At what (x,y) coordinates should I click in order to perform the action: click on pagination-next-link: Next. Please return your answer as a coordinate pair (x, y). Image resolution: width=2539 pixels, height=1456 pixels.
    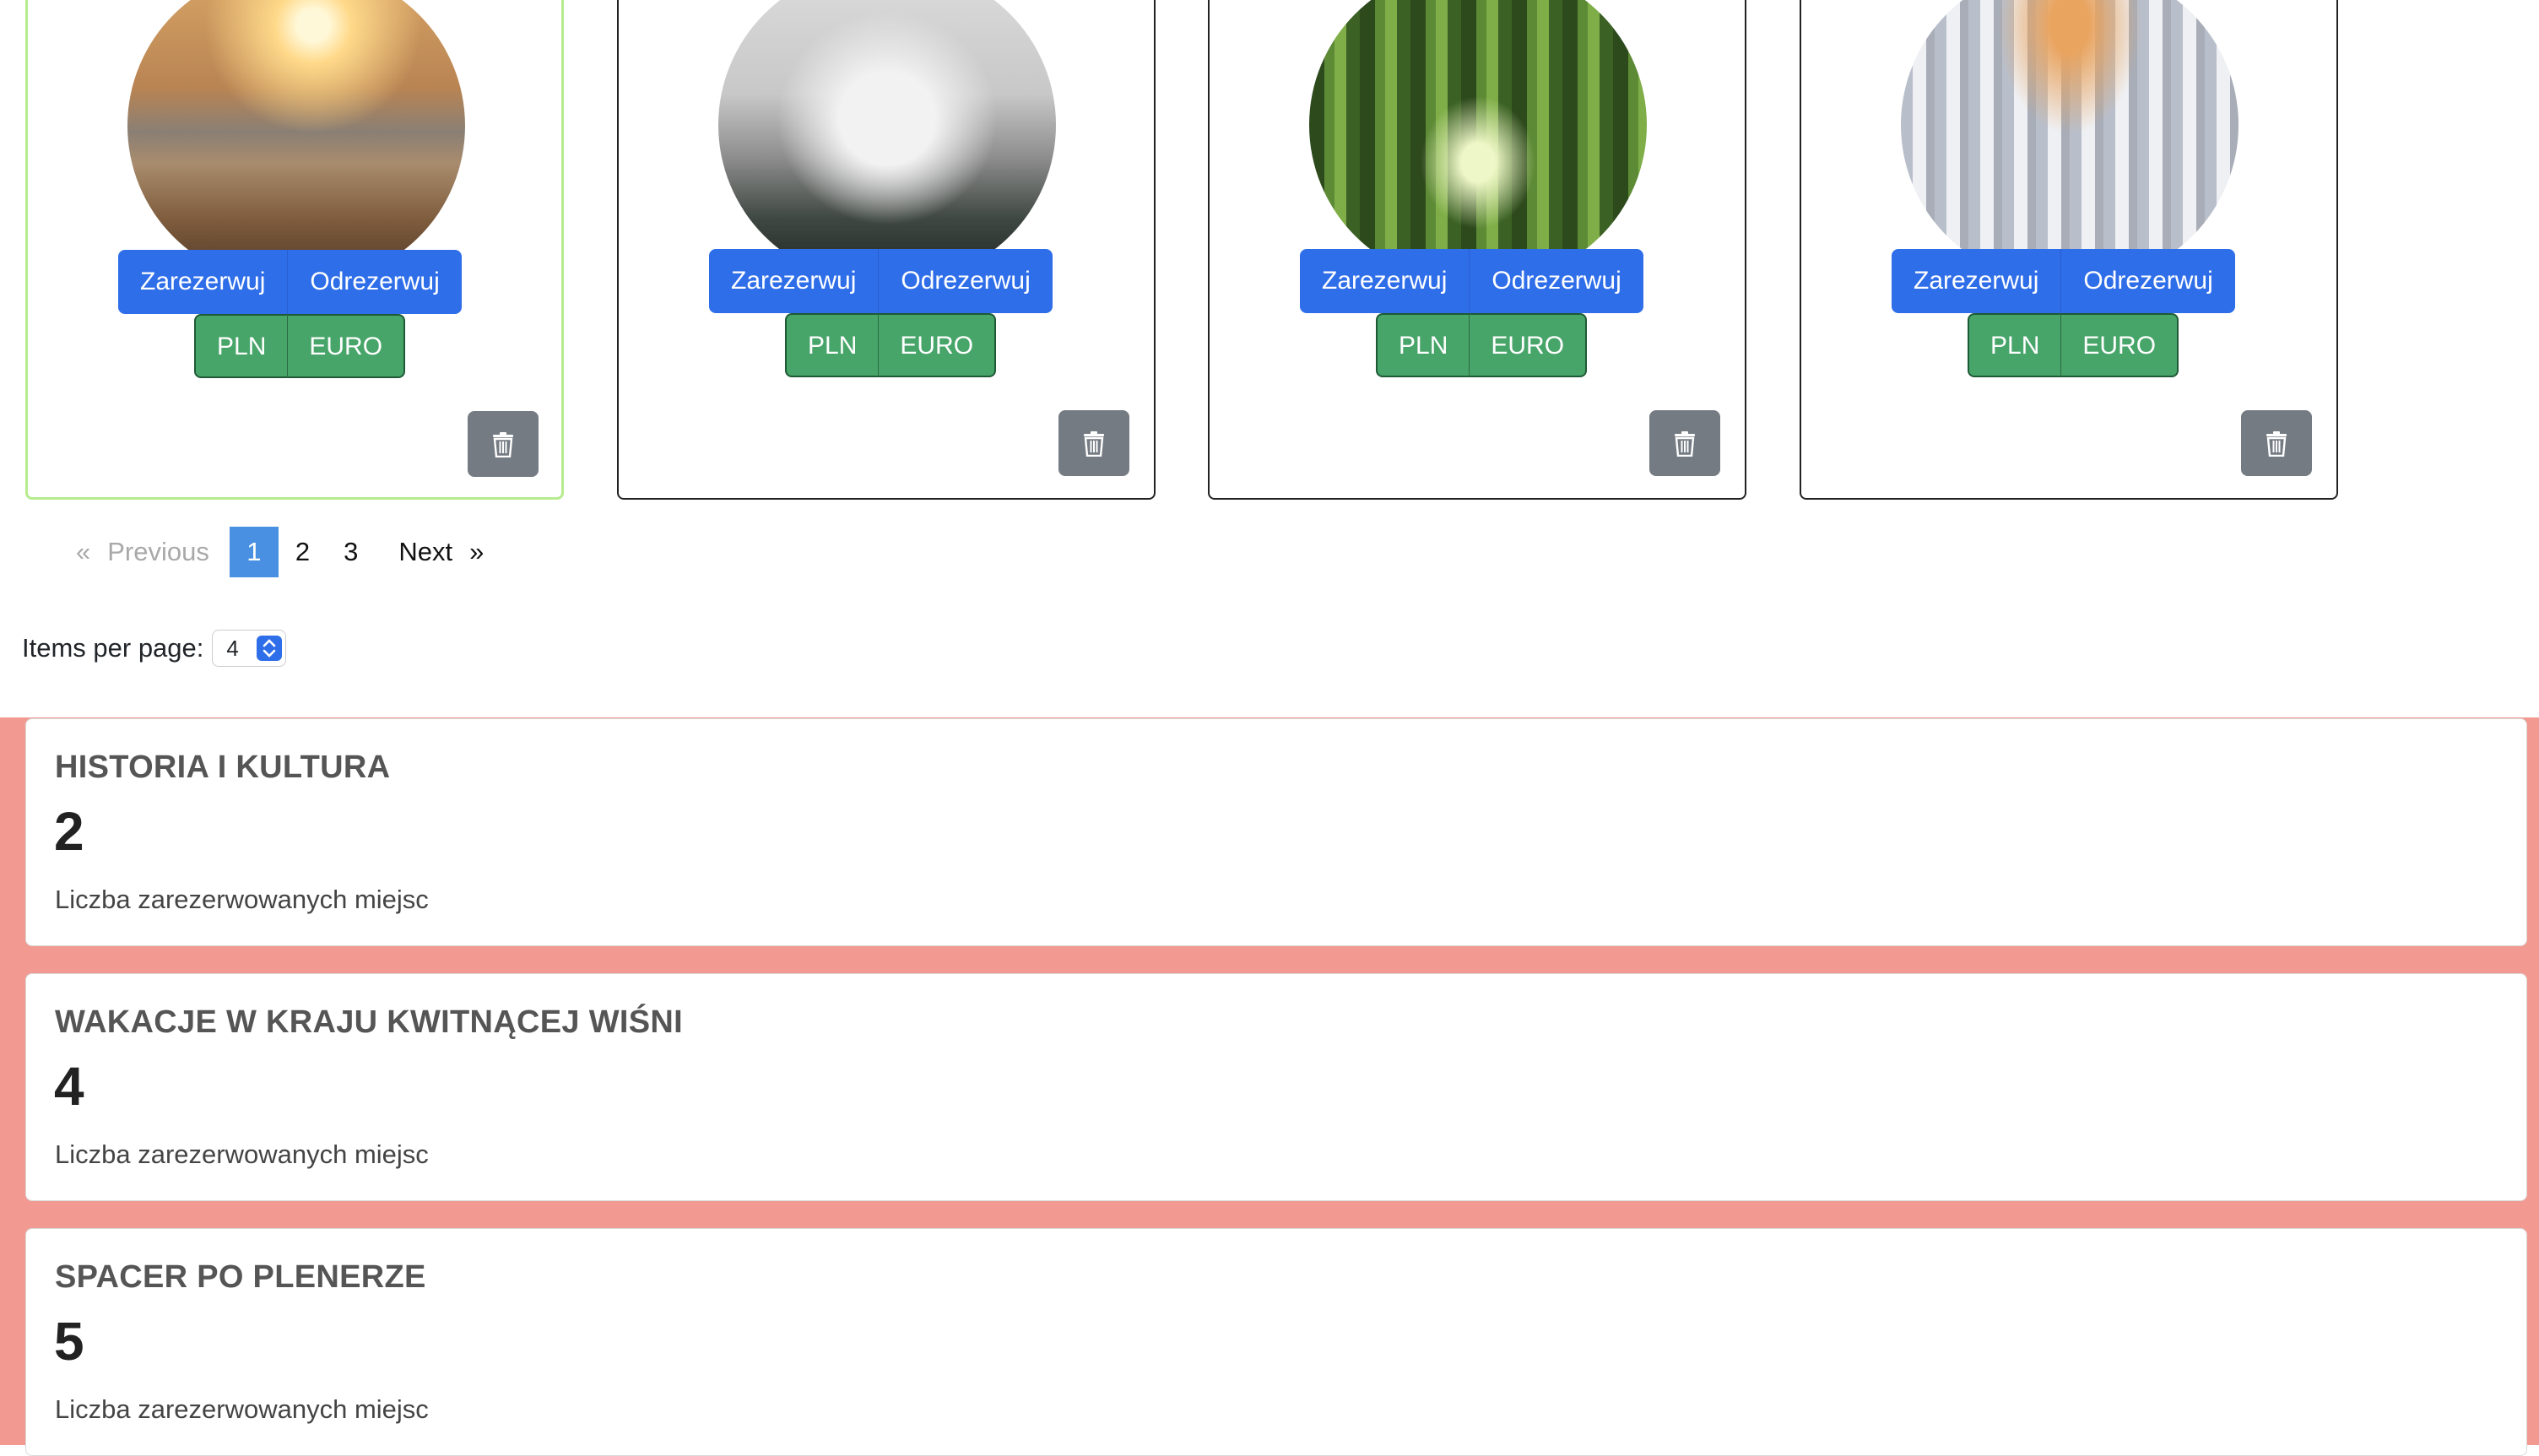
    Looking at the image, I should click on (425, 552).